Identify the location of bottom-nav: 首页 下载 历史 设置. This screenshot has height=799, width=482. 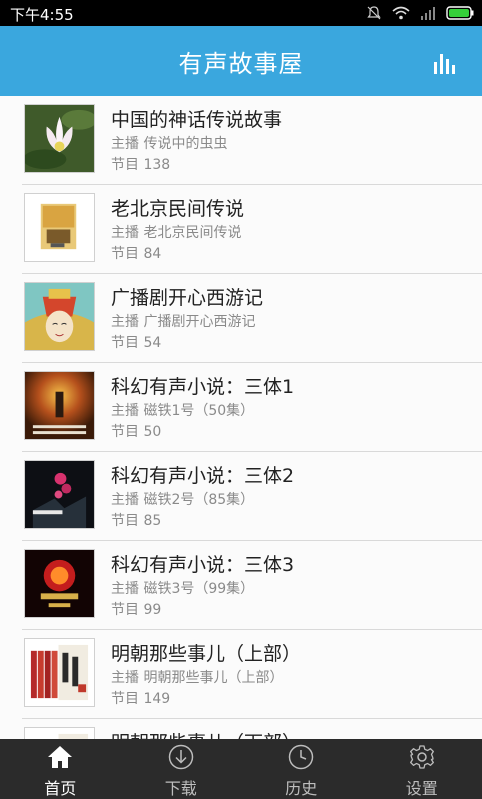
(241, 769).